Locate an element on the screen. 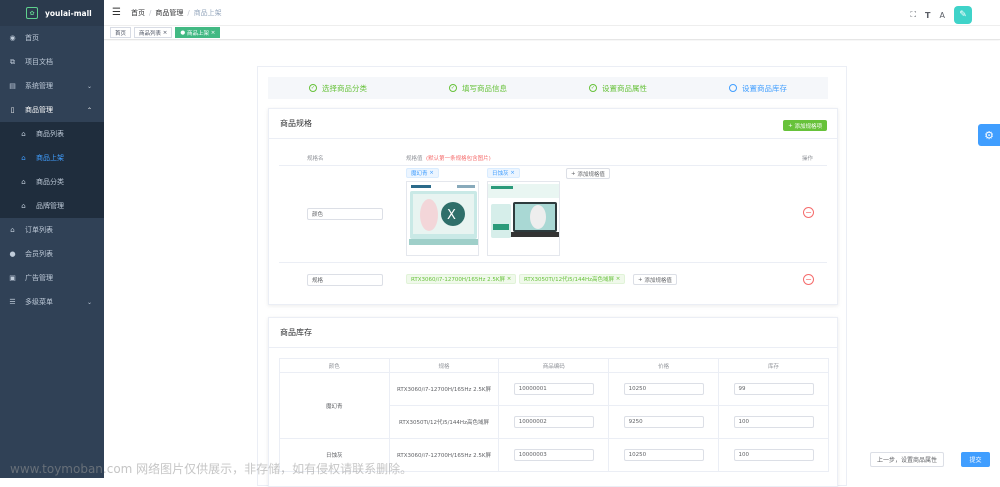 The width and height of the screenshot is (1000, 487). spec-value-tag: 日蚀灰 × is located at coordinates (503, 173).